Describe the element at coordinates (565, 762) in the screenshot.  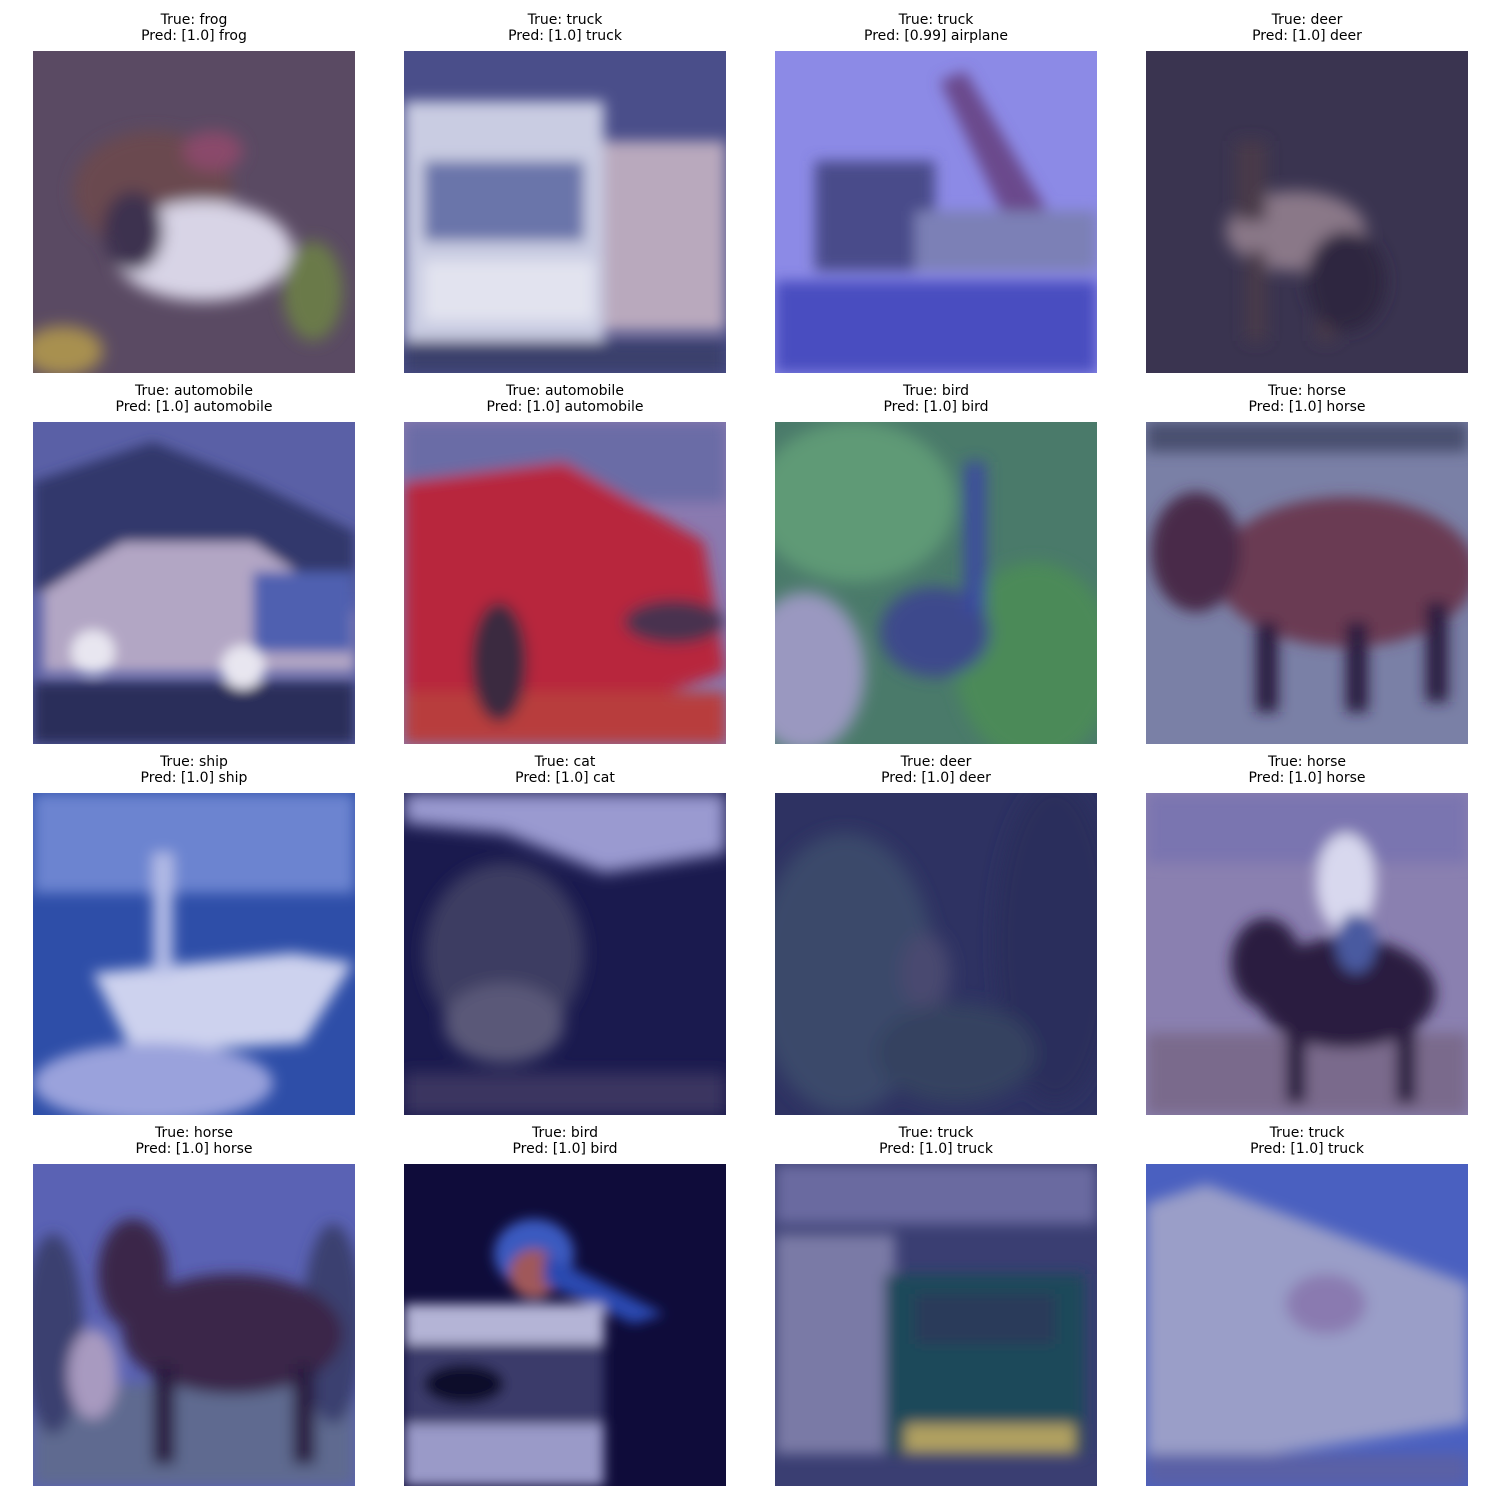
I see `true-label: True: cat` at that location.